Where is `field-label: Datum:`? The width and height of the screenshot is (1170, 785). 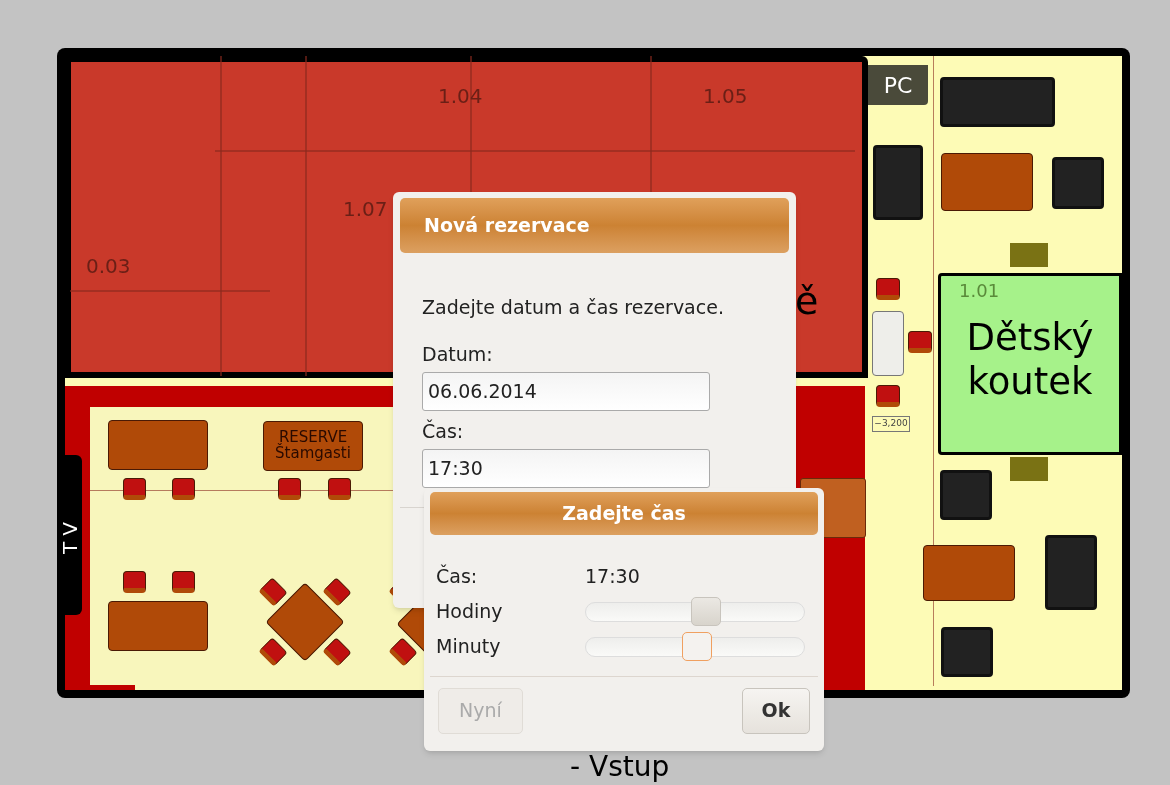
field-label: Datum: is located at coordinates (458, 353).